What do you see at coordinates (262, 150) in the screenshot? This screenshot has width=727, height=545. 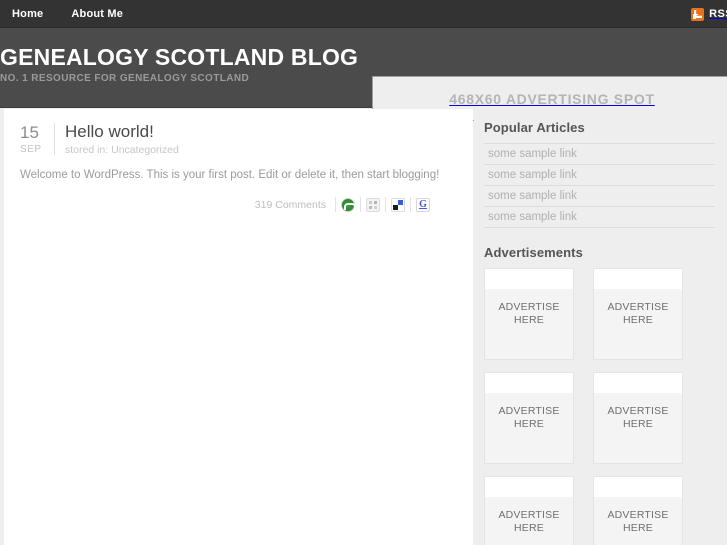 I see `post-category-meta: stored in: Uncategorized` at bounding box center [262, 150].